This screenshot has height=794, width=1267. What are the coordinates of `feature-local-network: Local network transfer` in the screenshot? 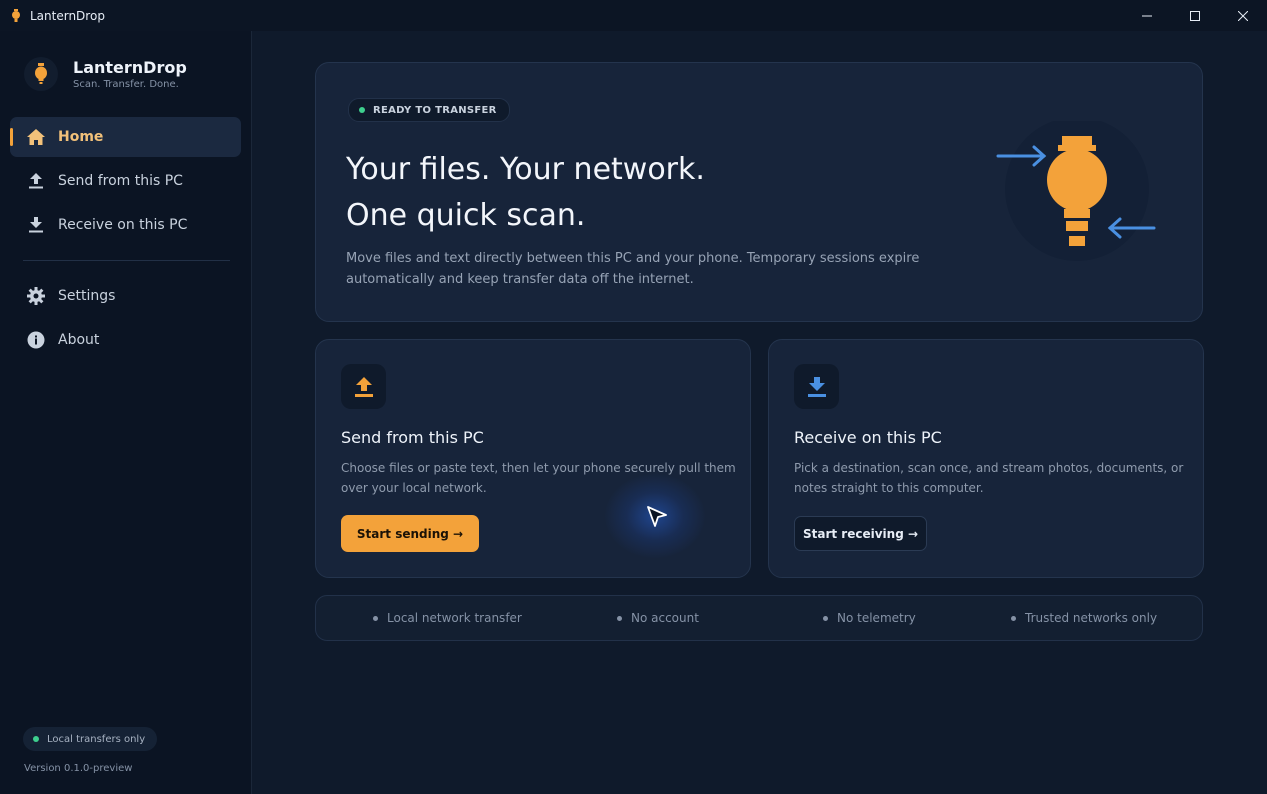 It's located at (454, 618).